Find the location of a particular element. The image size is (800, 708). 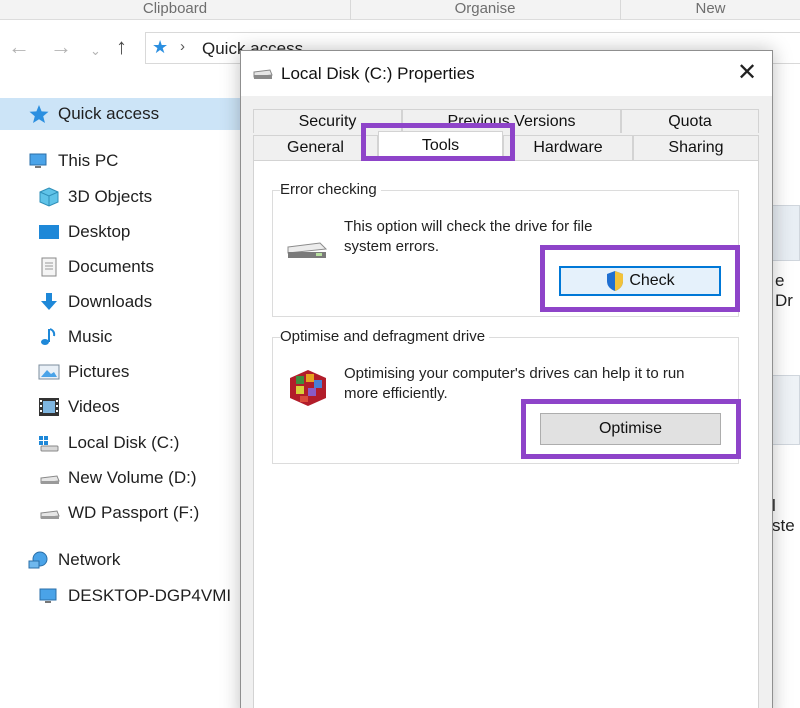

network-icon is located at coordinates (39, 560).